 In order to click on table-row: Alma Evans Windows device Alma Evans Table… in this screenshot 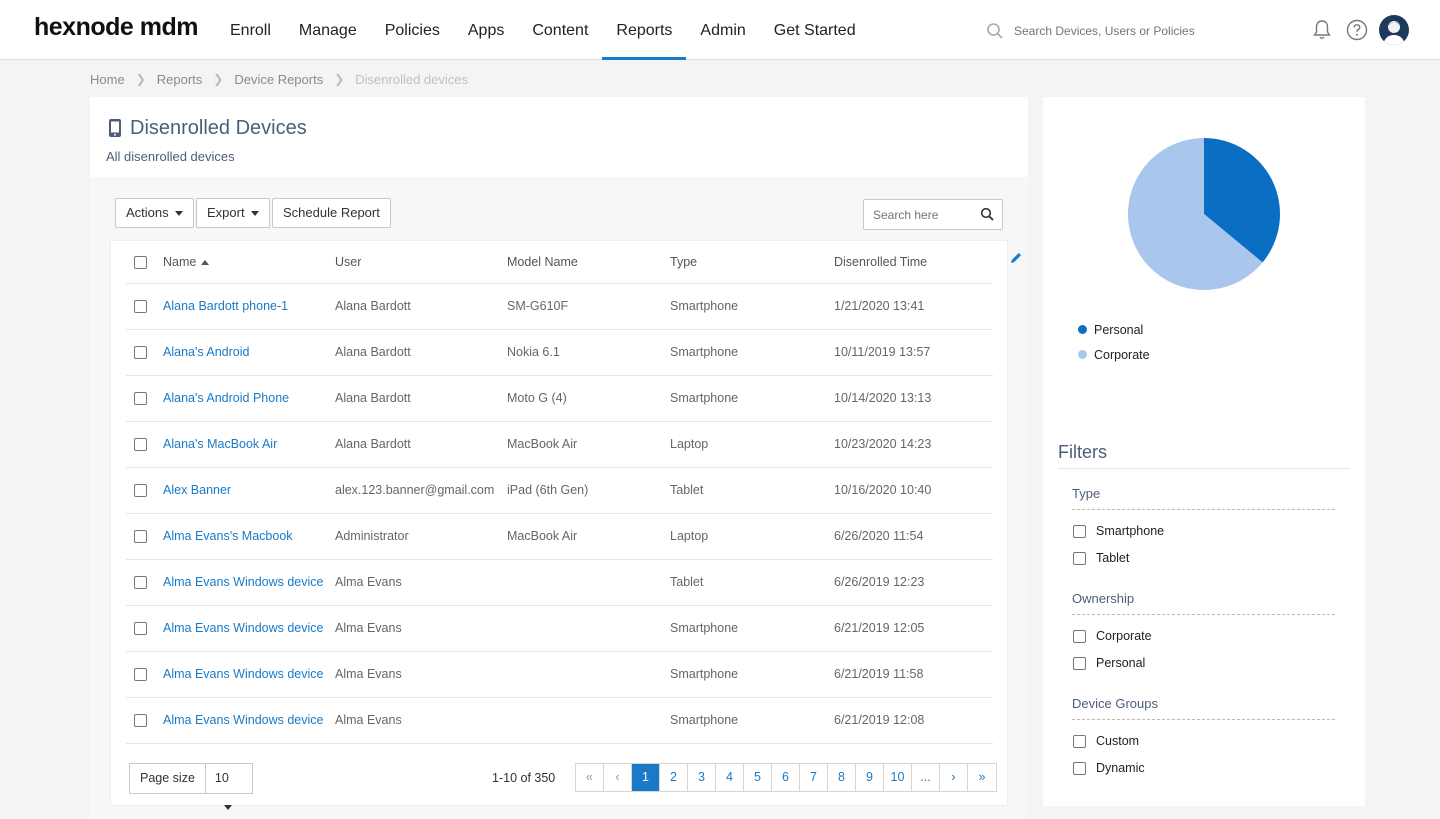, I will do `click(559, 582)`.